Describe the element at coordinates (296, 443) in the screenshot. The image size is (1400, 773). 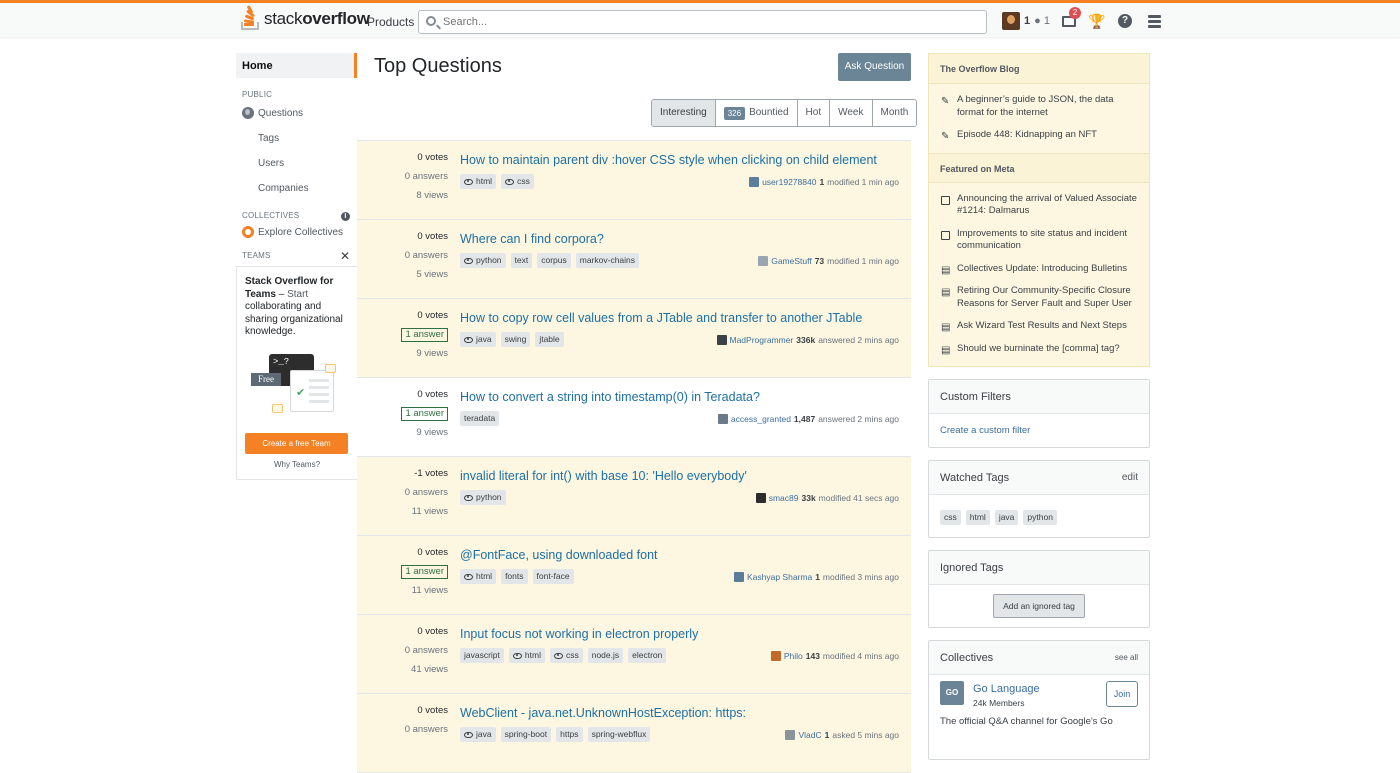
I see `create-team-button: Create a free Team` at that location.